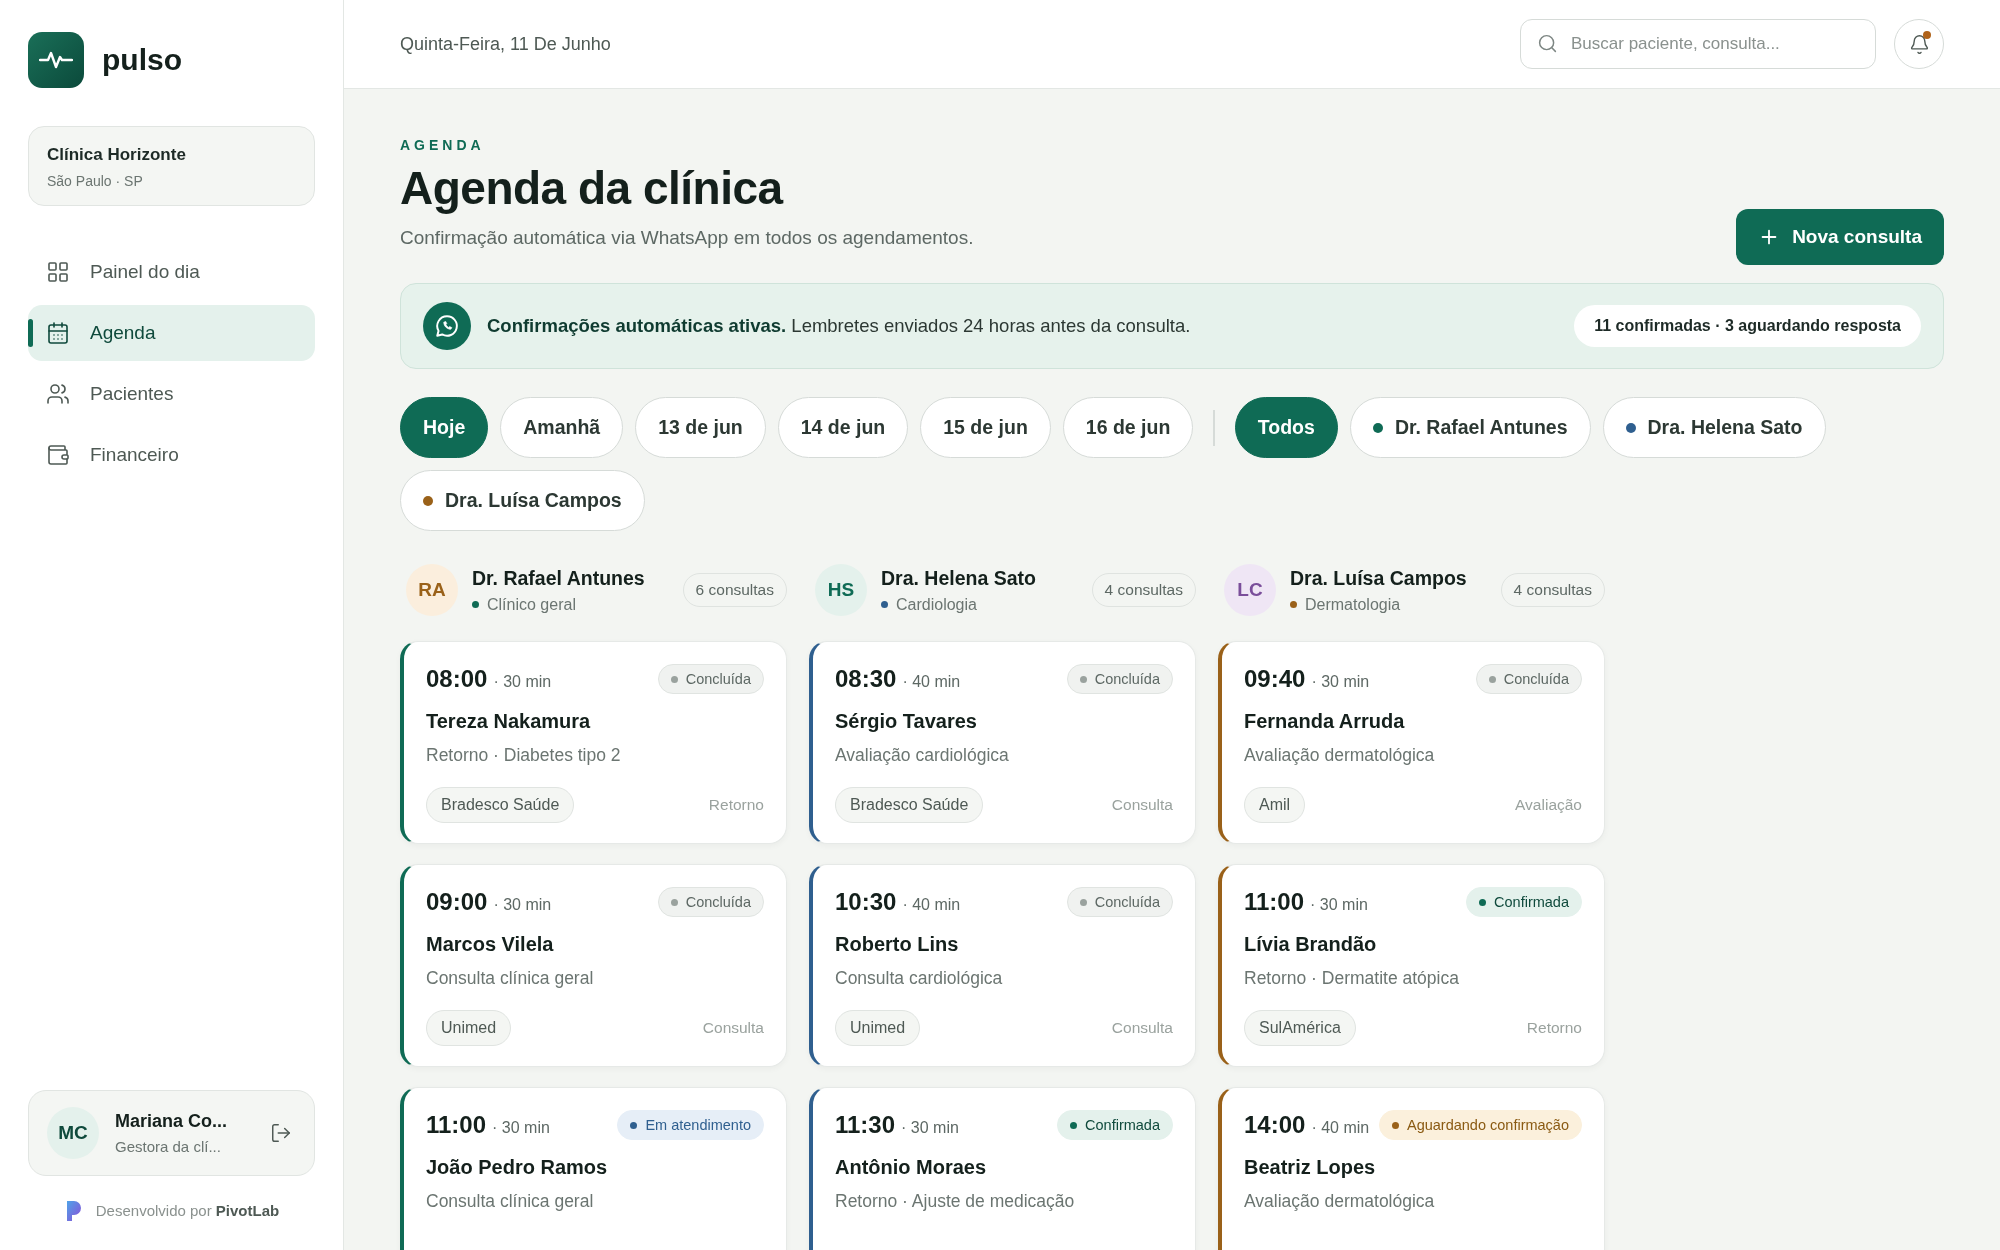 This screenshot has height=1250, width=2000. I want to click on appointment-card: 14:00 · 40 min Aguardando confirmação Beatriz Lopes Avaliação dermatológica, so click(1411, 1168).